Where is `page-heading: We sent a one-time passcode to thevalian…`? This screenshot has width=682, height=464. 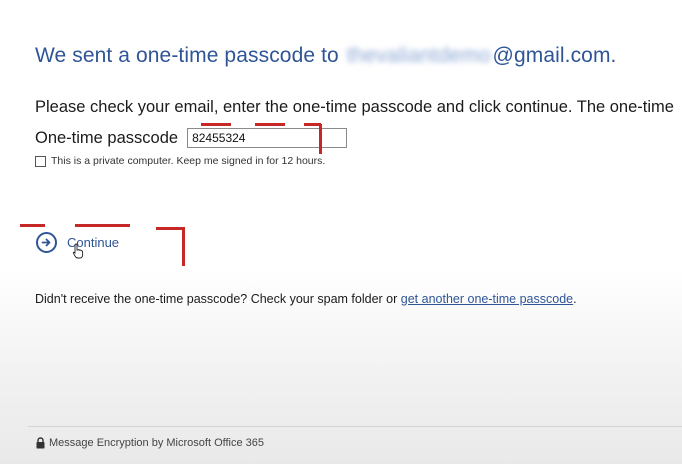
page-heading: We sent a one-time passcode to thevalian… is located at coordinates (326, 56).